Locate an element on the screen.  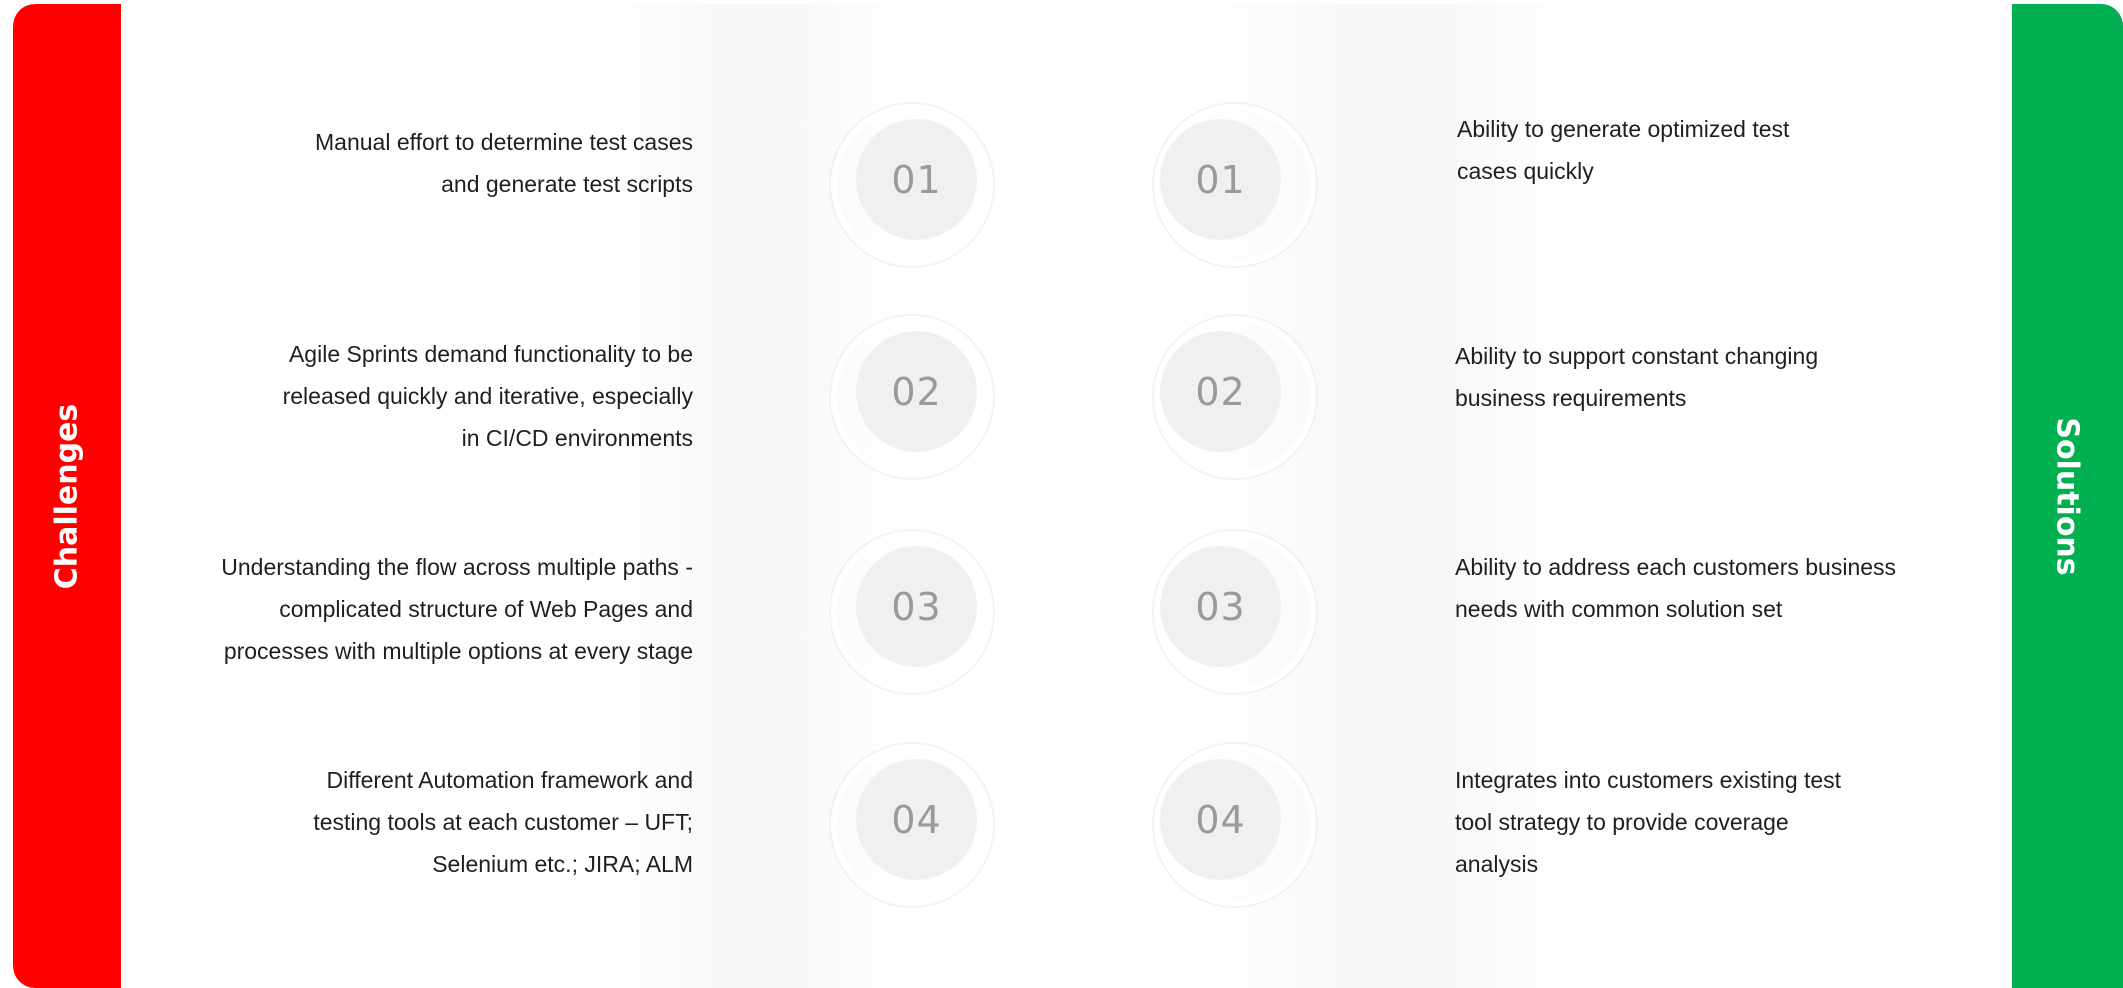
challenge-number-1: 01 is located at coordinates (916, 179).